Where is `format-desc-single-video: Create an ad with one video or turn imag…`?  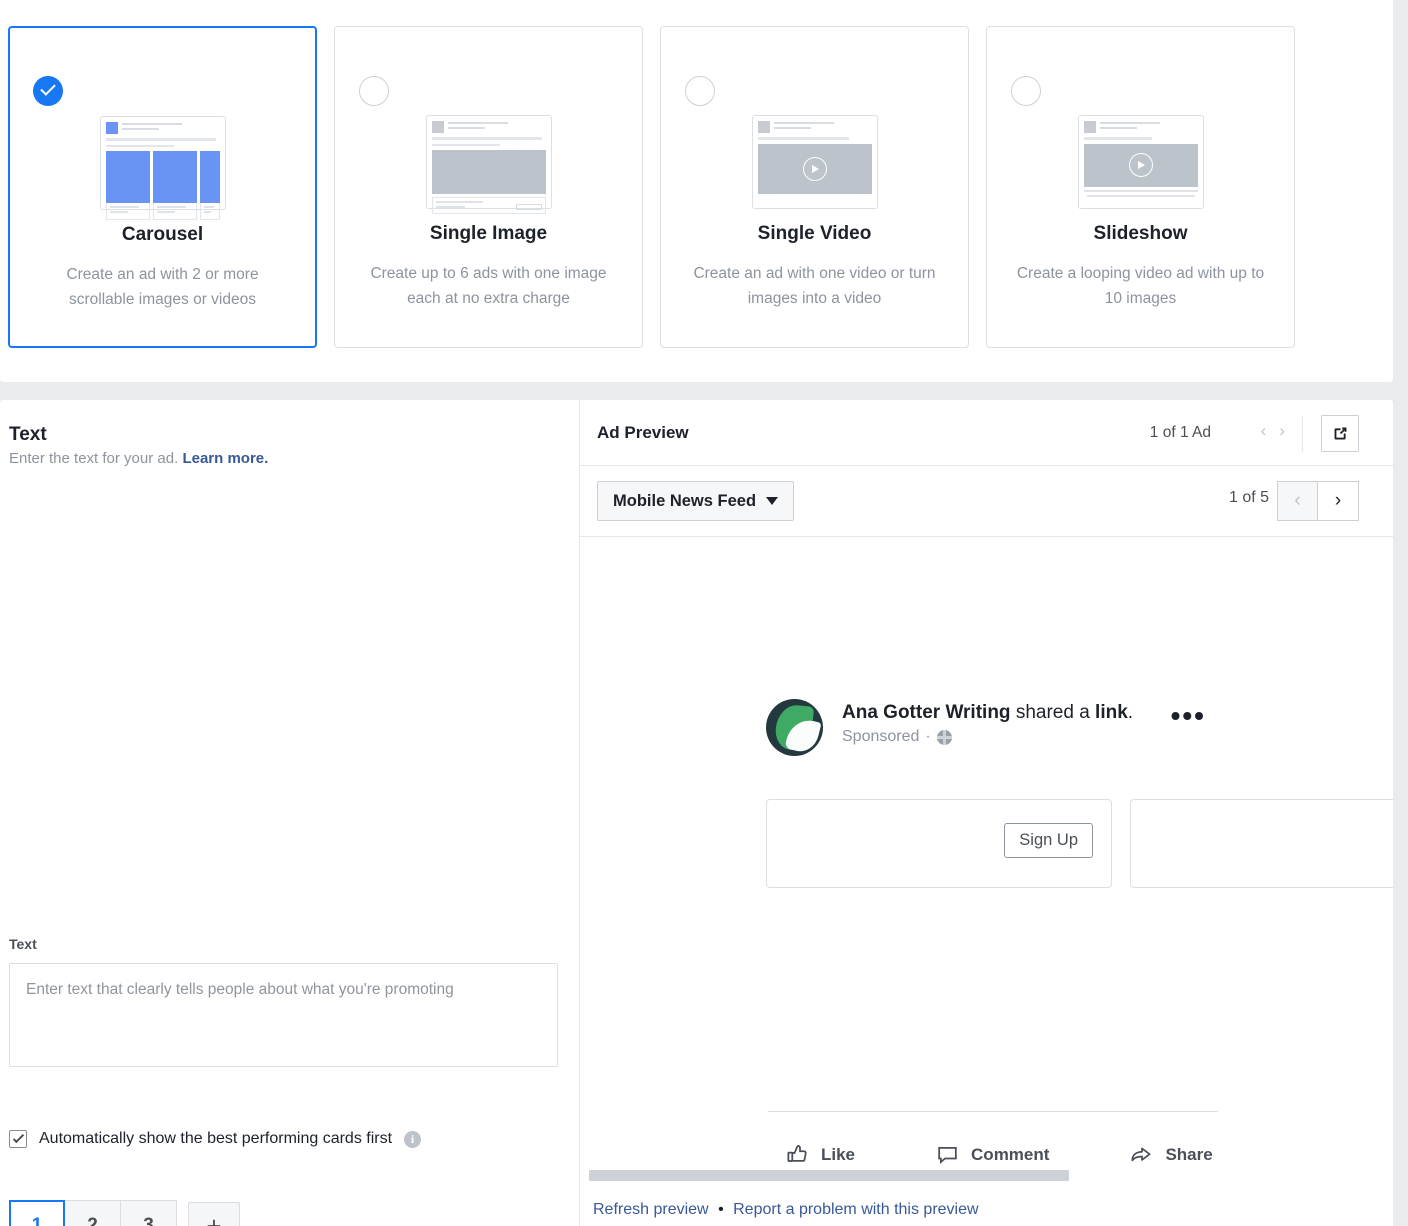 format-desc-single-video: Create an ad with one video or turn imag… is located at coordinates (814, 286).